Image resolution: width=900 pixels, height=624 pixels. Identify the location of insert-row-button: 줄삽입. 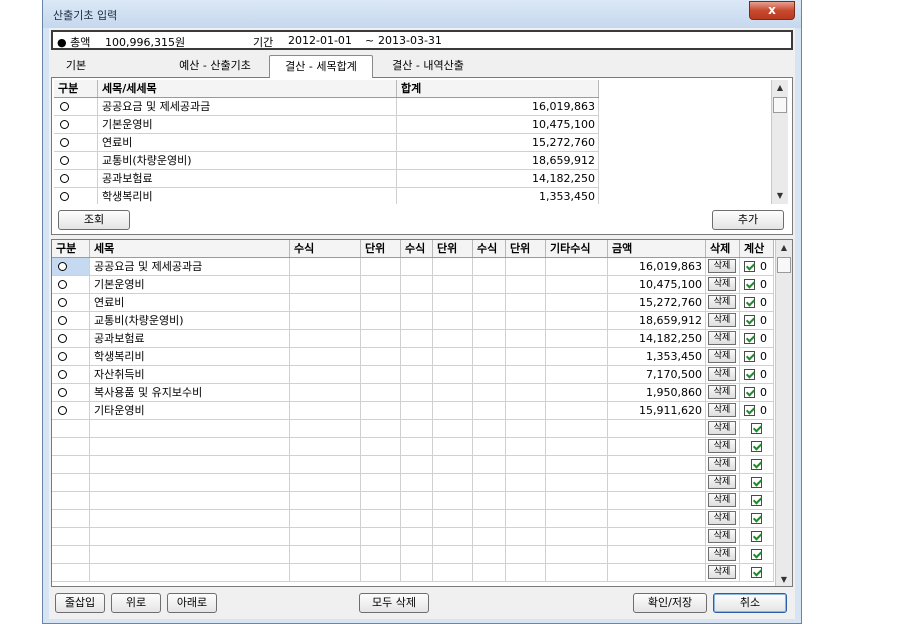
(80, 603).